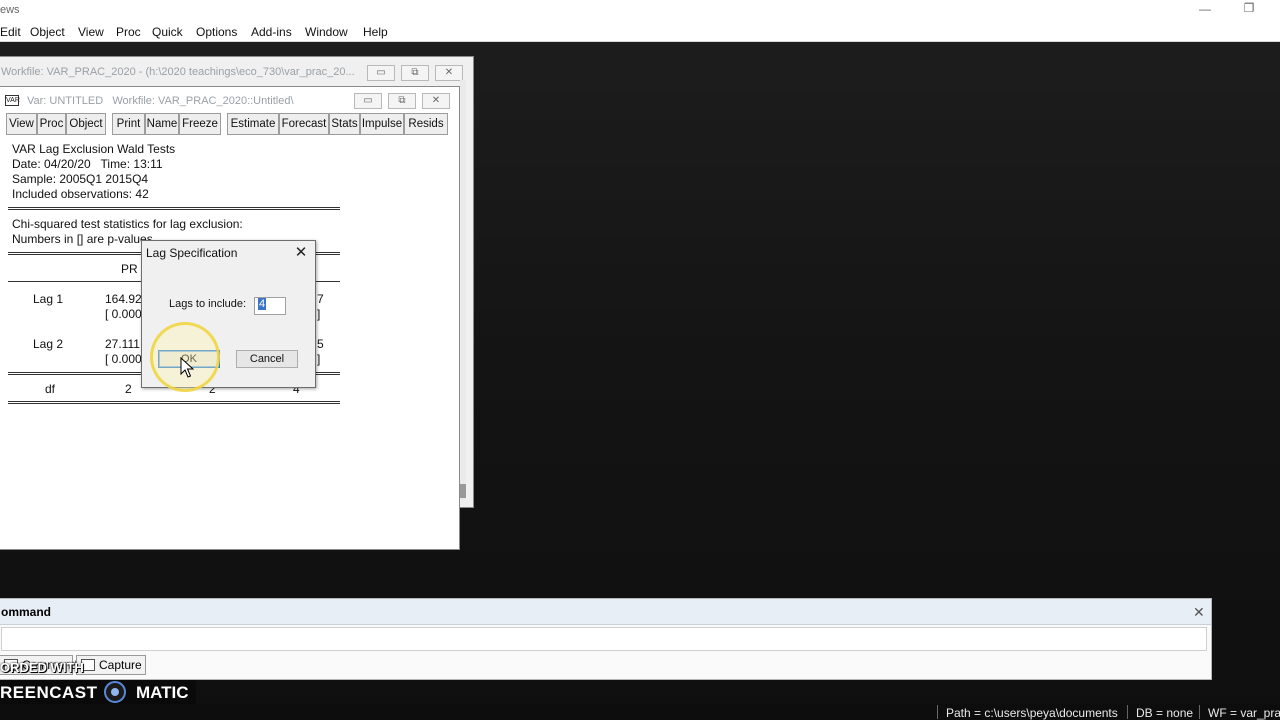  I want to click on table-cell: 2, so click(128, 389).